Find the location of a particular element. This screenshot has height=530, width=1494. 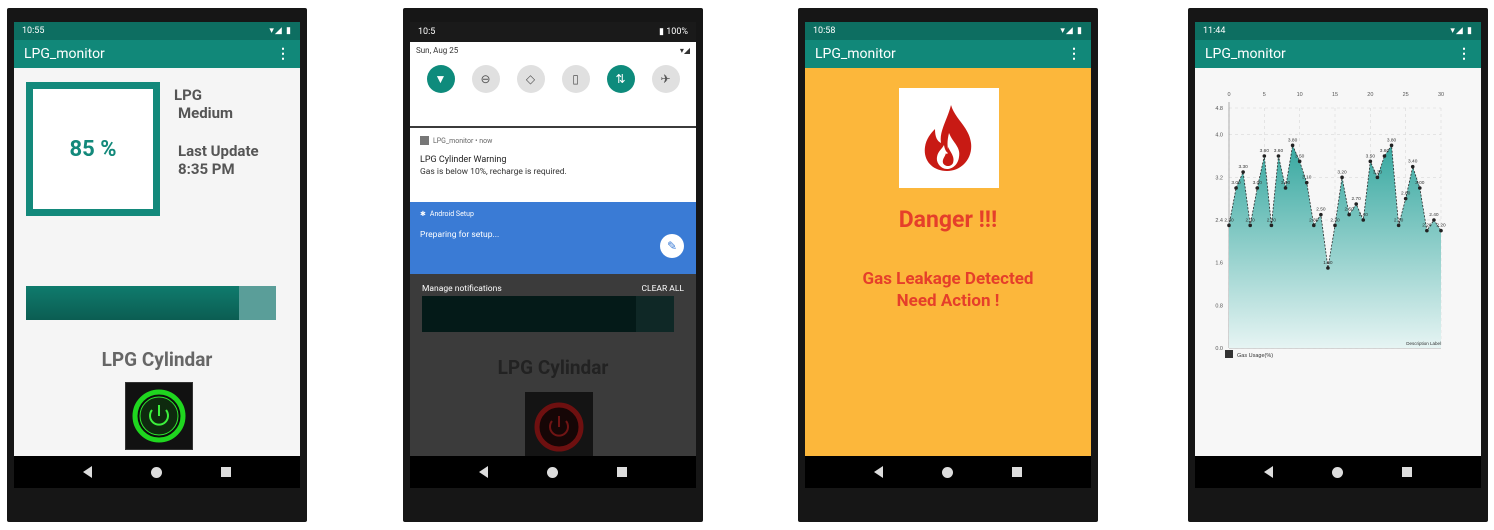

data-label: 2.40 is located at coordinates (1434, 215).